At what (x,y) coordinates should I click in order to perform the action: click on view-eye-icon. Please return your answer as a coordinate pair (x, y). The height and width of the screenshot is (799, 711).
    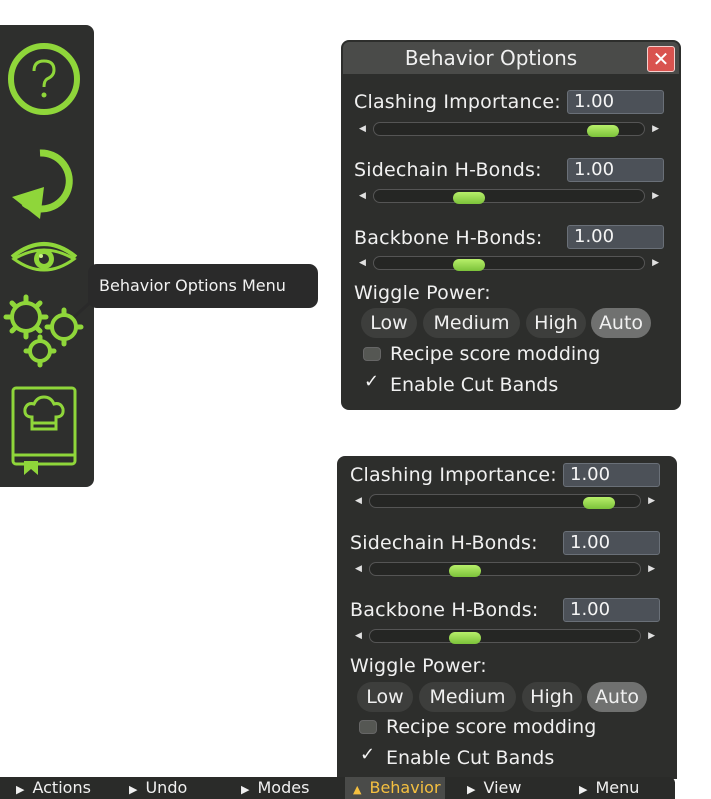
    Looking at the image, I should click on (44, 257).